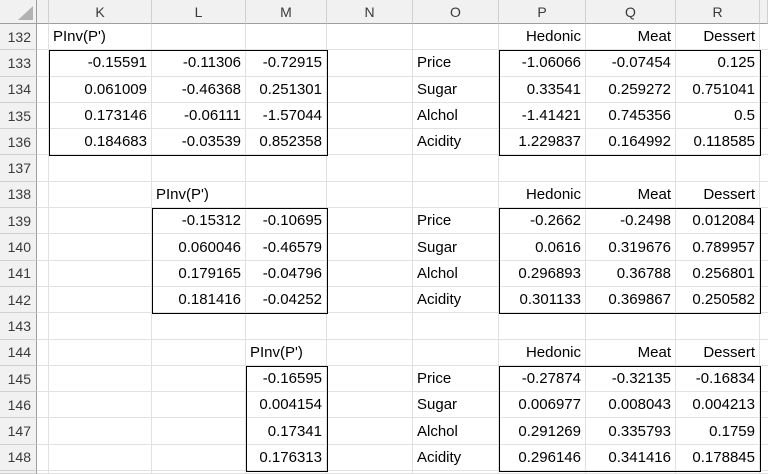 The width and height of the screenshot is (768, 474). What do you see at coordinates (631, 89) in the screenshot?
I see `cell-Q134: 0.259272` at bounding box center [631, 89].